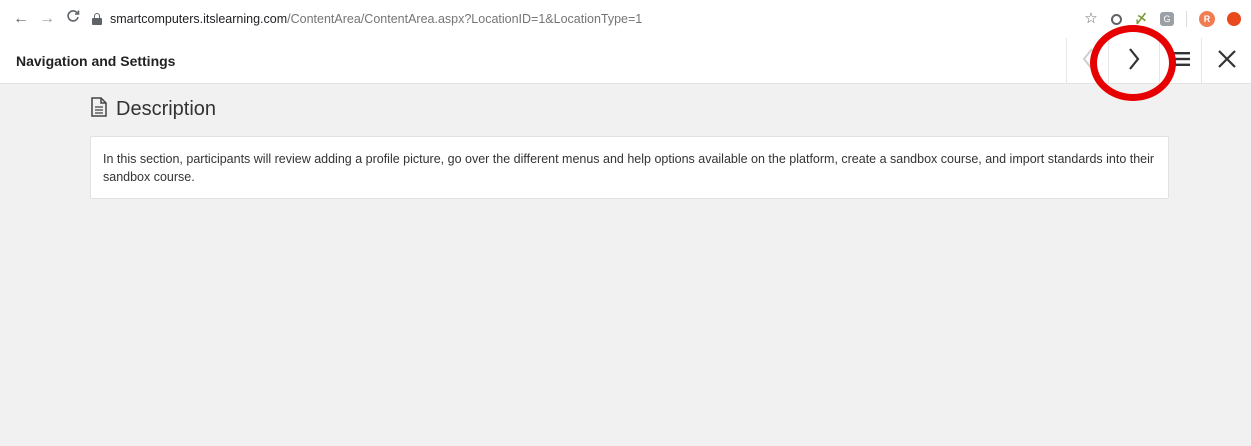  I want to click on document-icon, so click(99, 109).